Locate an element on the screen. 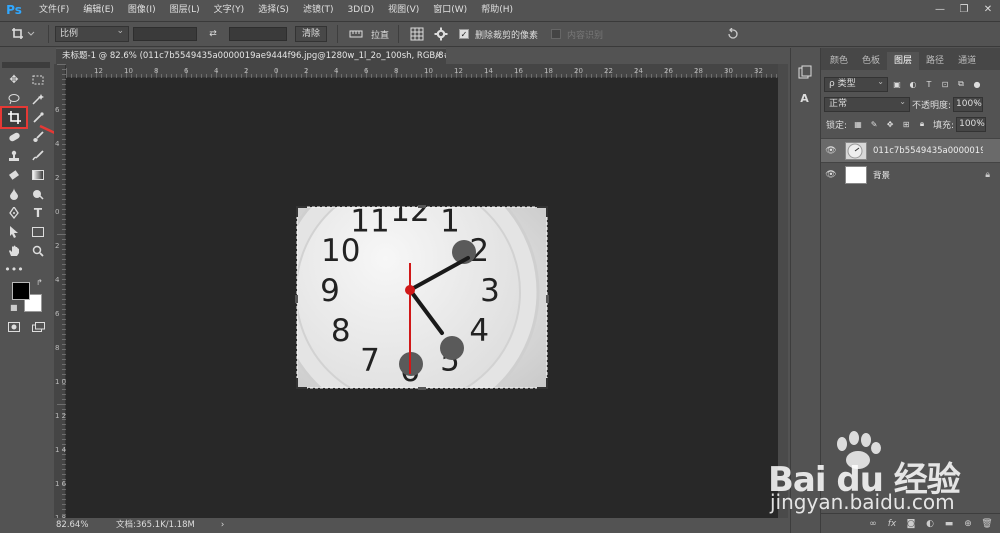 This screenshot has height=533, width=1000. layer-row: 👁︎ 背景 🔒︎ is located at coordinates (910, 174).